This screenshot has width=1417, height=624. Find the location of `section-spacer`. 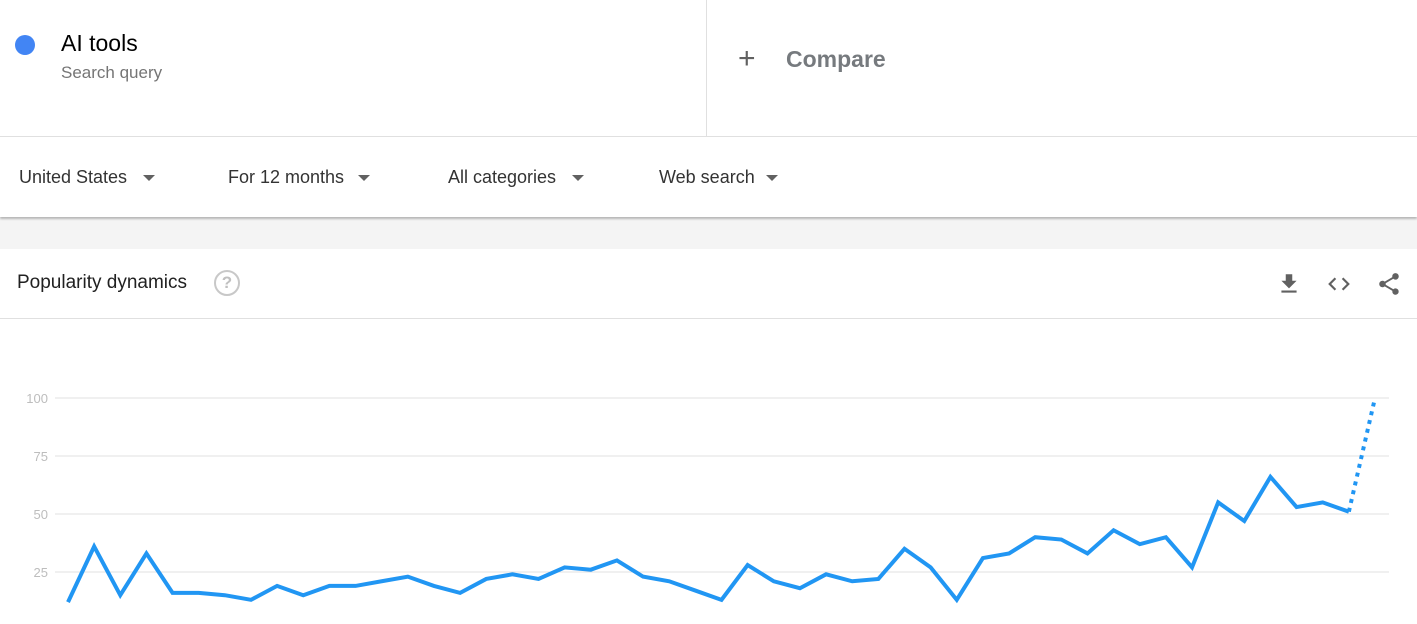

section-spacer is located at coordinates (708, 233).